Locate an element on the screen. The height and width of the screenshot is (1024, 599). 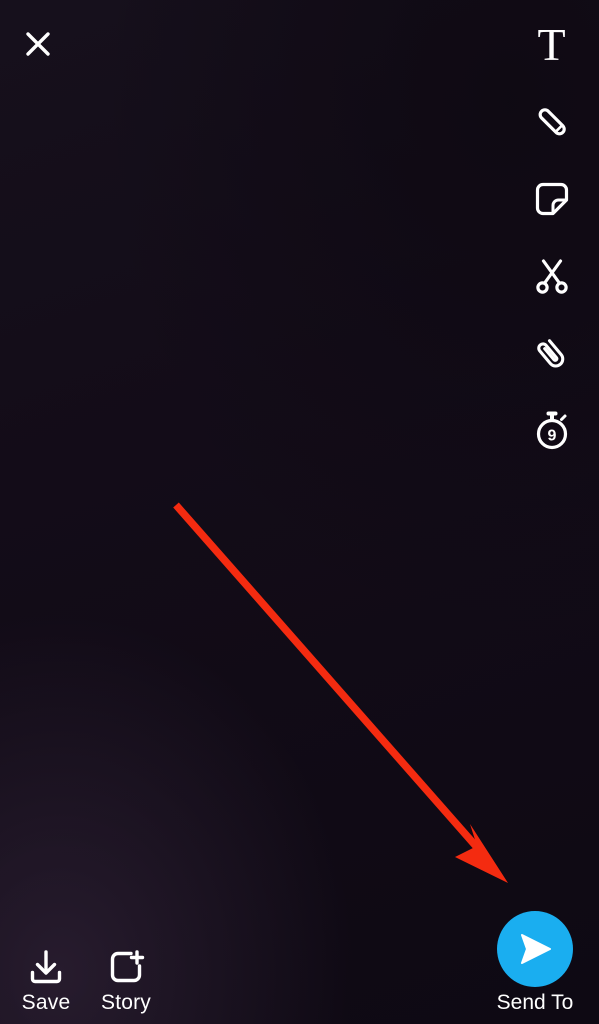
tool-draw-button is located at coordinates (552, 121).